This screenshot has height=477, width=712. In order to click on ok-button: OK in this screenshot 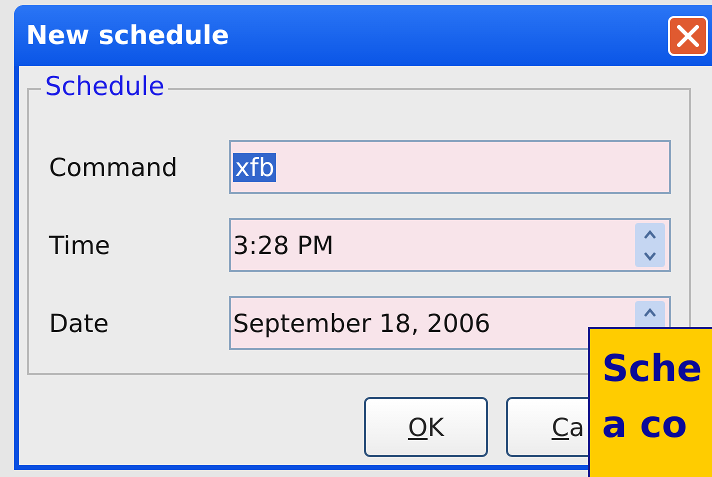, I will do `click(426, 427)`.